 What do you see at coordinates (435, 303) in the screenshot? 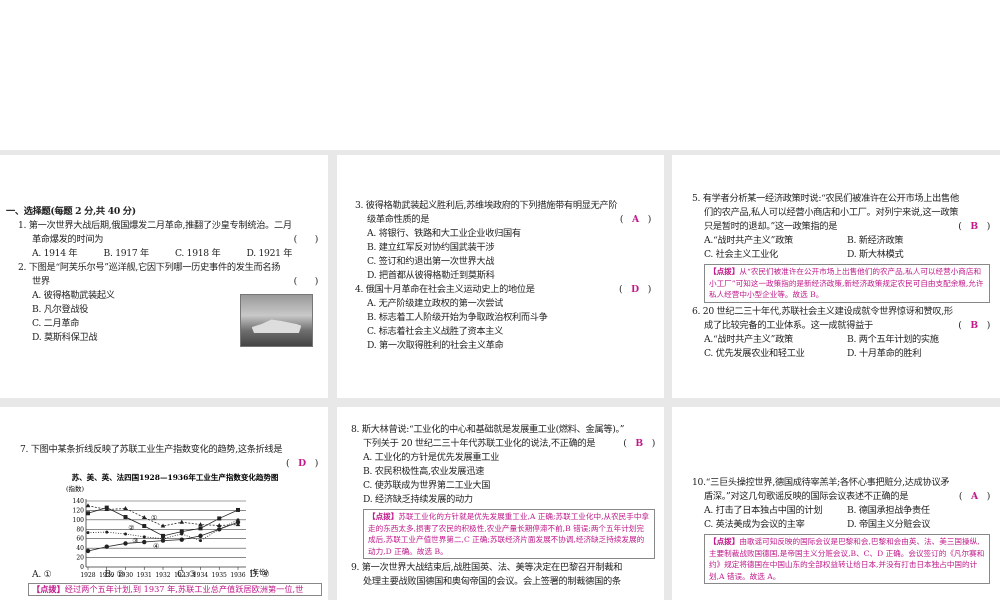
I see `option: A. 无产阶级建立政权的第一次尝试` at bounding box center [435, 303].